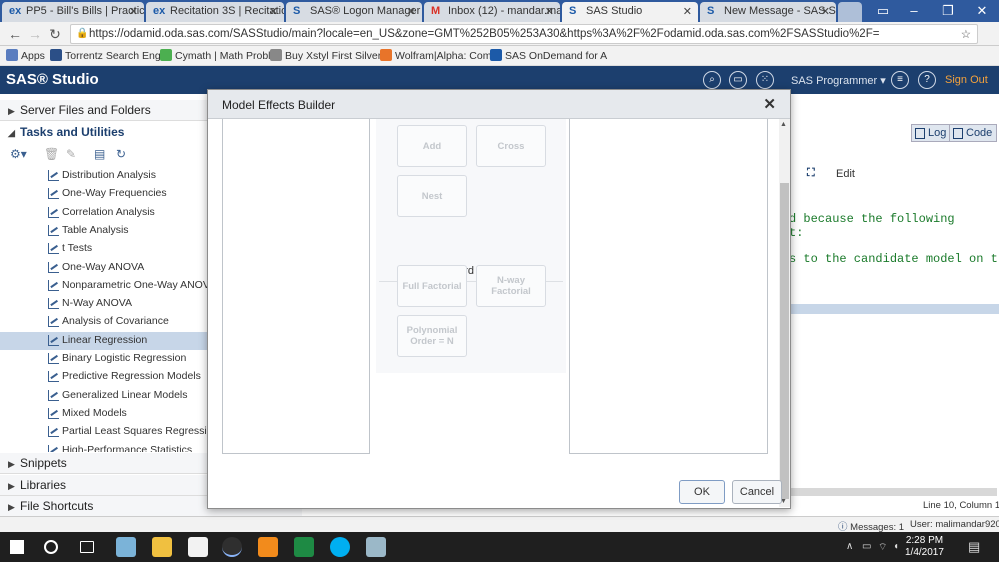  What do you see at coordinates (104, 231) in the screenshot?
I see `task-item: Table Analysis` at bounding box center [104, 231].